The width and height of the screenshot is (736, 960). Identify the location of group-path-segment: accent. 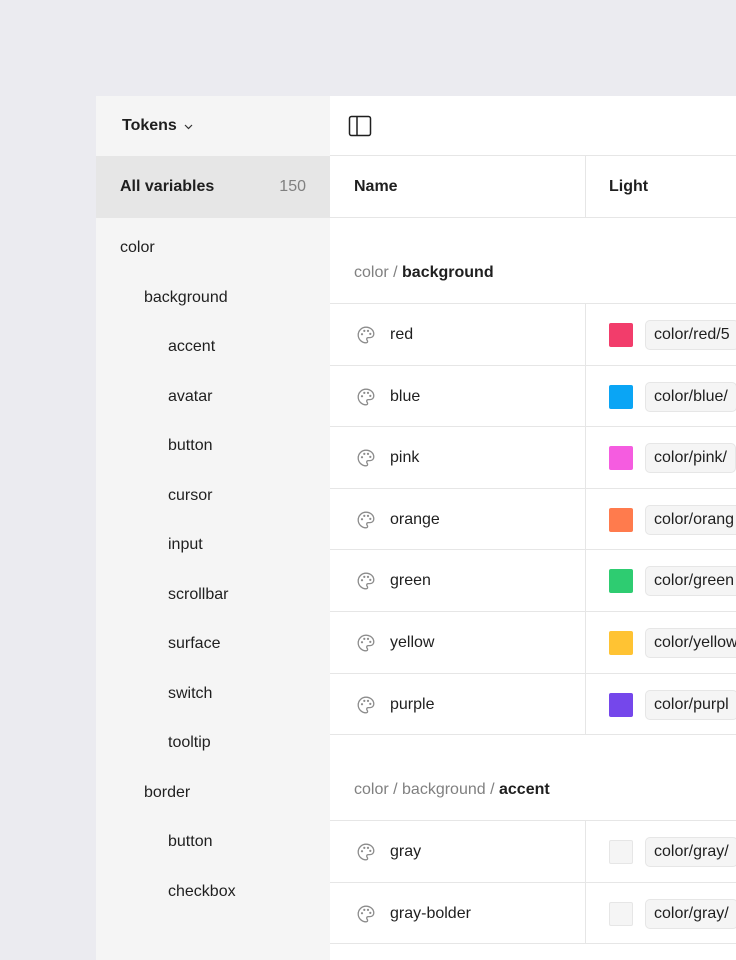
(524, 790).